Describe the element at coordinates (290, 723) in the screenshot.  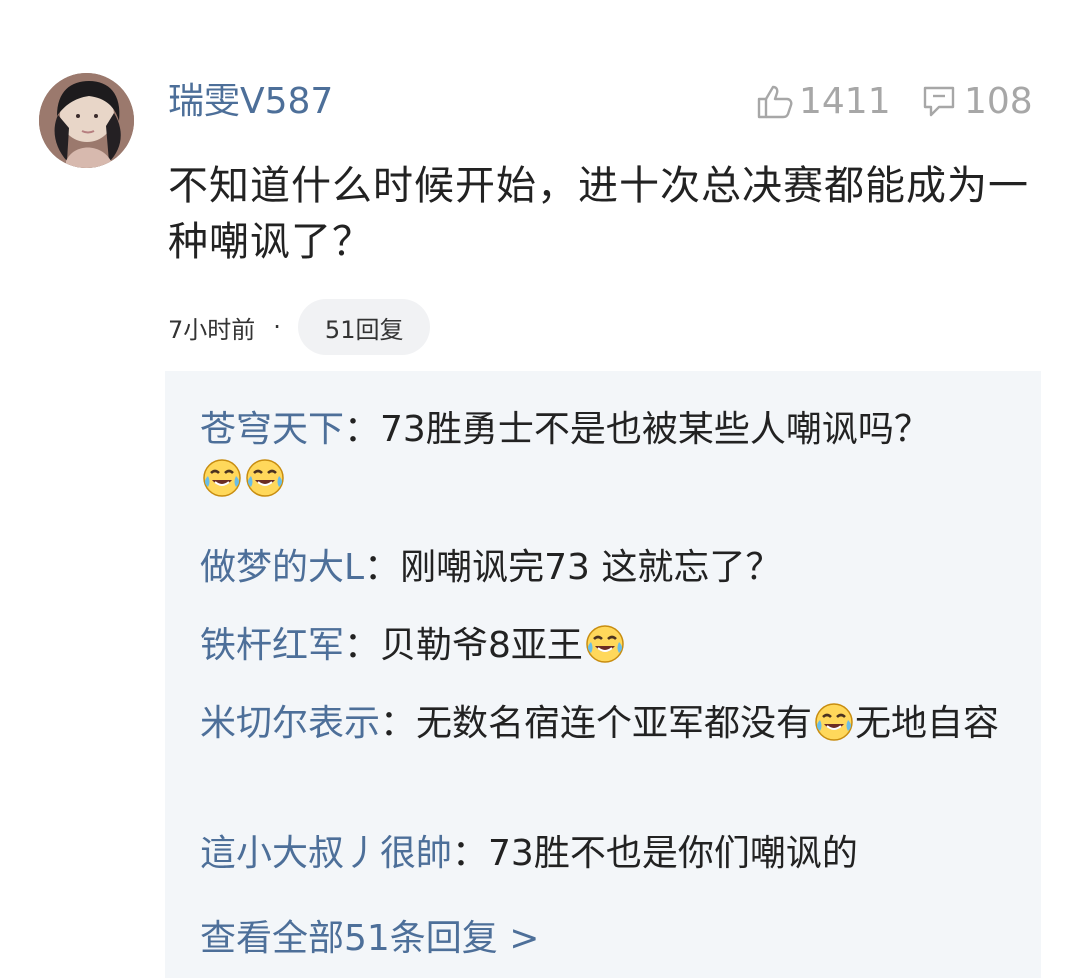
I see `reply-author: 米切尔表示` at that location.